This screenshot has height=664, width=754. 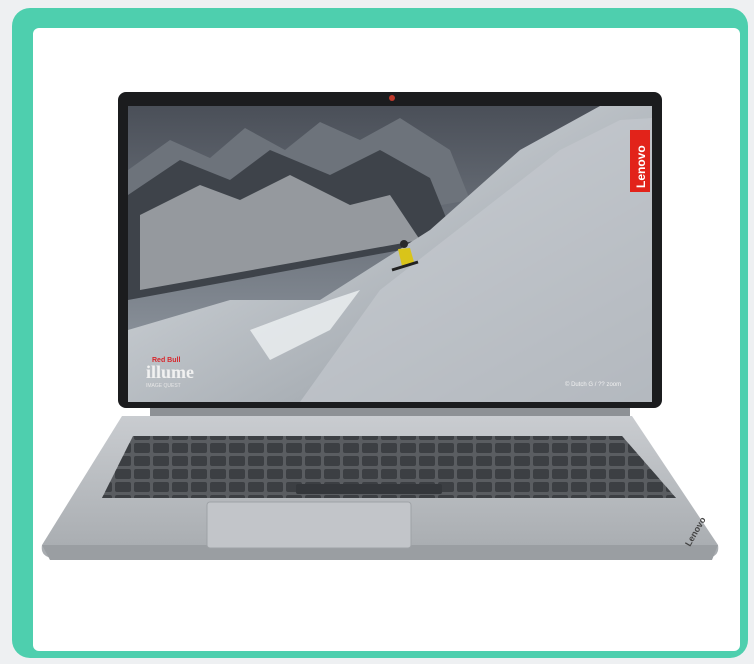 What do you see at coordinates (309, 525) in the screenshot?
I see `touchpad` at bounding box center [309, 525].